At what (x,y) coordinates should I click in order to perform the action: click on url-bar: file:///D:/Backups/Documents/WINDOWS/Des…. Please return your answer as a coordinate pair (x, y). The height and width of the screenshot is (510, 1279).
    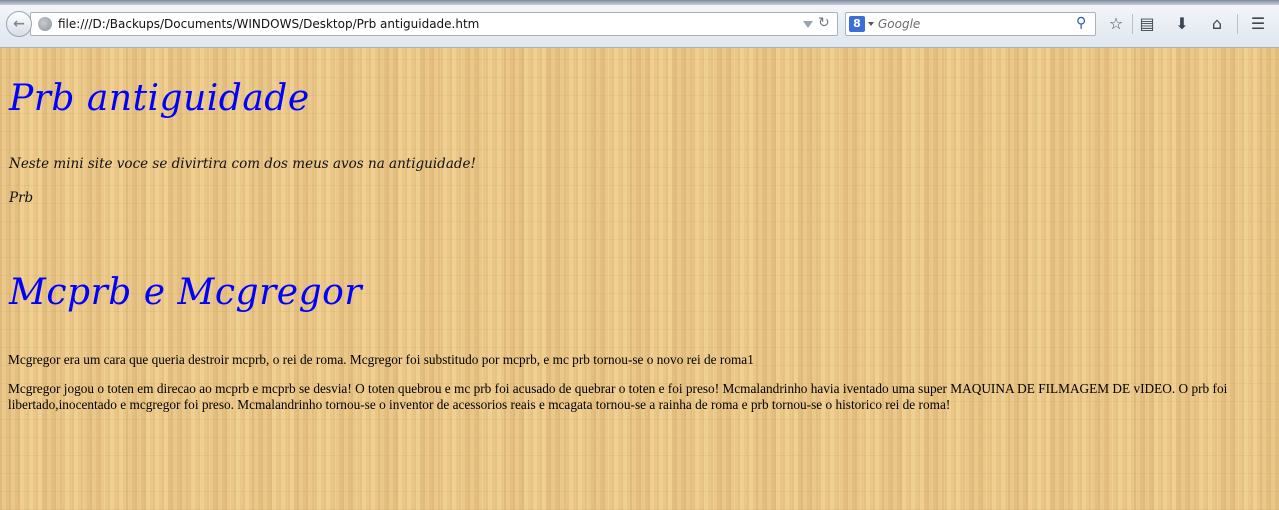
    Looking at the image, I should click on (434, 24).